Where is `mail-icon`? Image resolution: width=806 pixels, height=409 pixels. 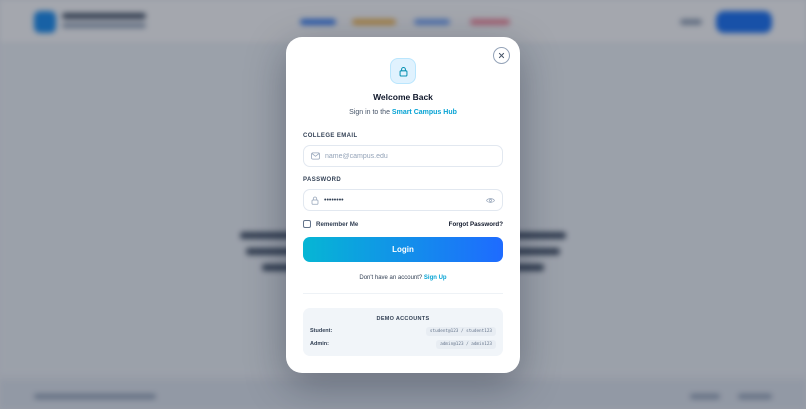 mail-icon is located at coordinates (315, 156).